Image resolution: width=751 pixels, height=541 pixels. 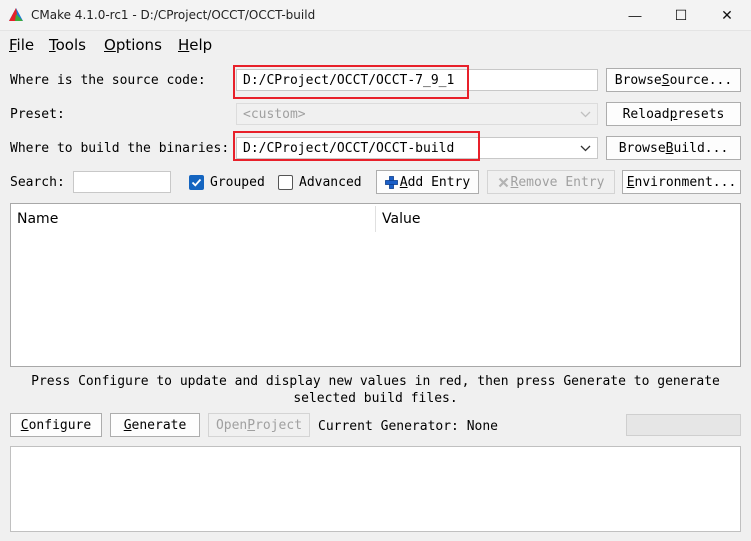 I want to click on menu-options: Options, so click(x=133, y=45).